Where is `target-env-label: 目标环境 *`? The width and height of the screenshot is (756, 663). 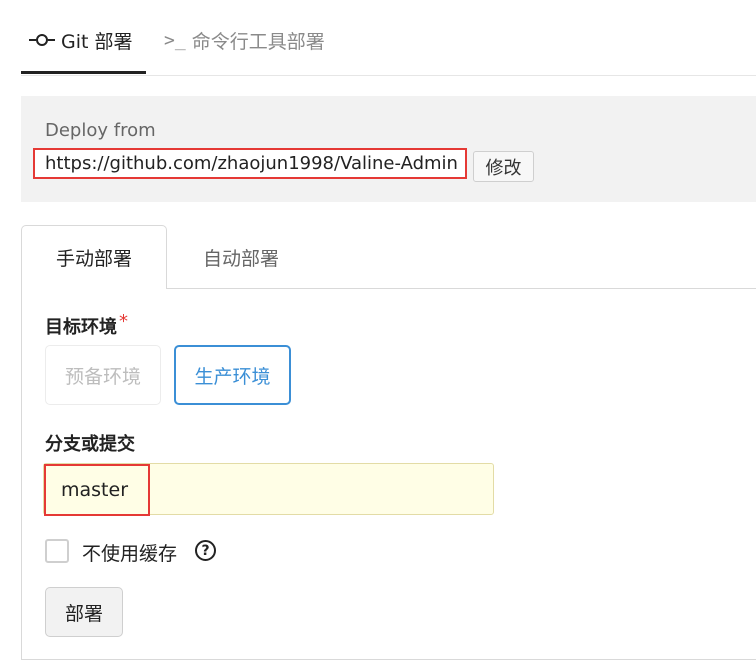
target-env-label: 目标环境 * is located at coordinates (86, 324).